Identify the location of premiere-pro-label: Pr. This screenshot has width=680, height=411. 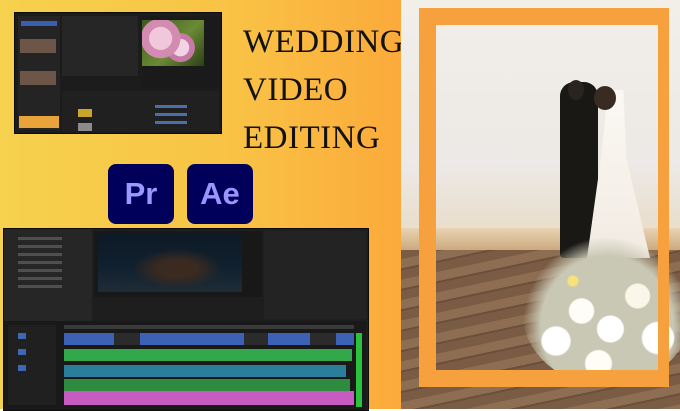
(141, 193).